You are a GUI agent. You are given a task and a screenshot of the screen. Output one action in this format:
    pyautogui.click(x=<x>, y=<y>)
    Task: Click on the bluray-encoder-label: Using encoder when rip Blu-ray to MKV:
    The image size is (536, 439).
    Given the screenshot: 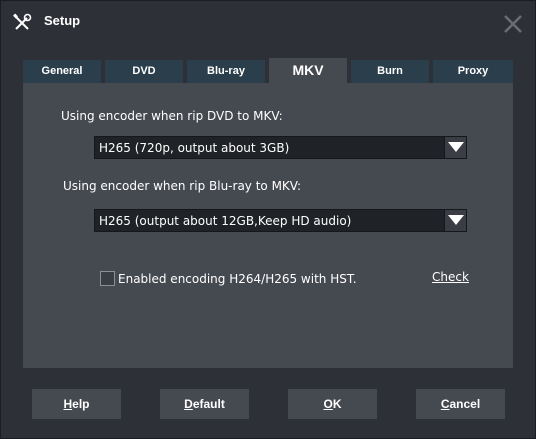 What is the action you would take?
    pyautogui.click(x=182, y=186)
    